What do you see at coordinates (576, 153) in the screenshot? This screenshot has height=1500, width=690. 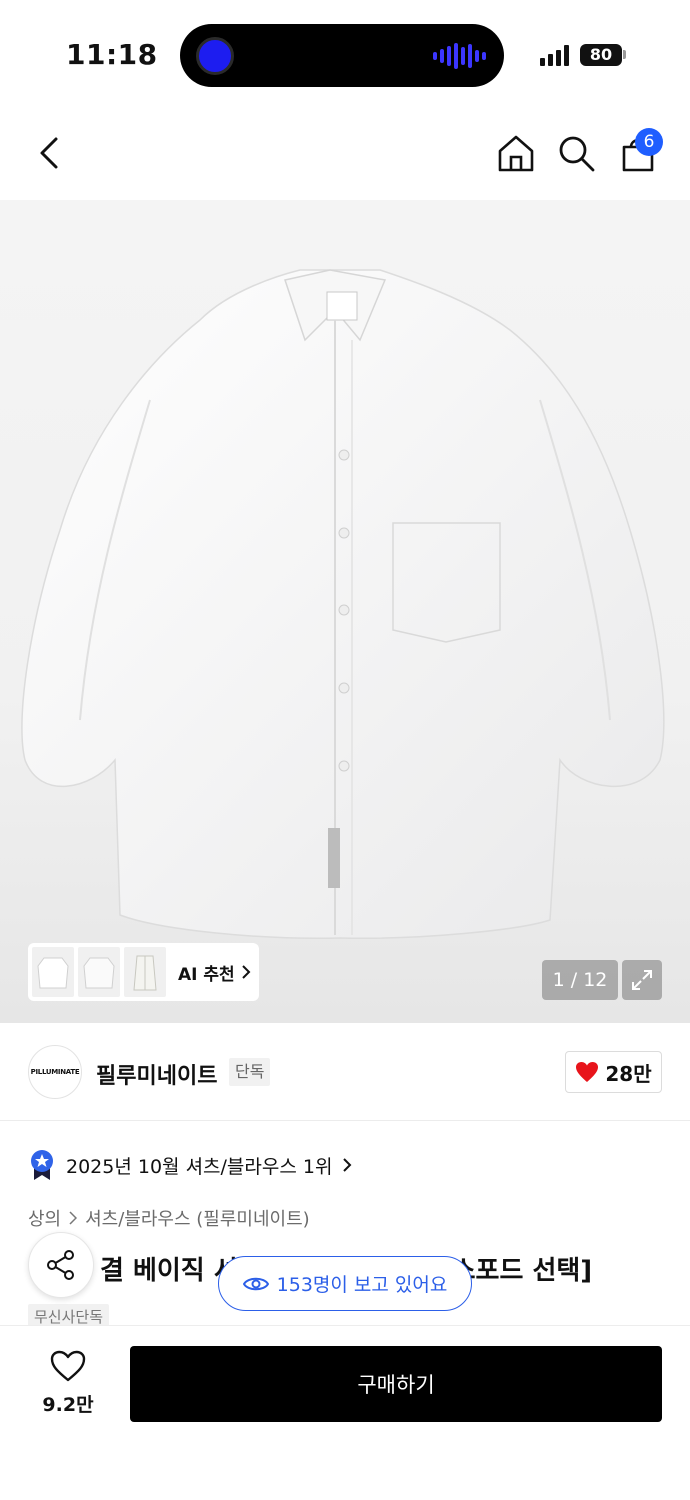 I see `search-icon` at bounding box center [576, 153].